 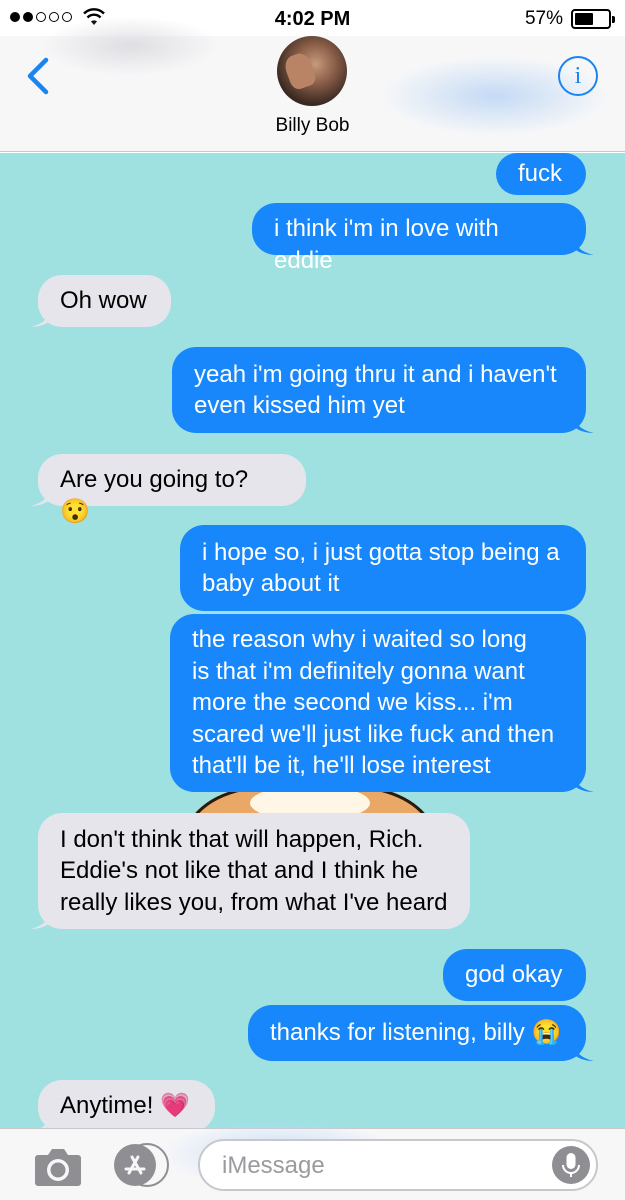 I want to click on battery-percent: 57%, so click(x=543, y=18).